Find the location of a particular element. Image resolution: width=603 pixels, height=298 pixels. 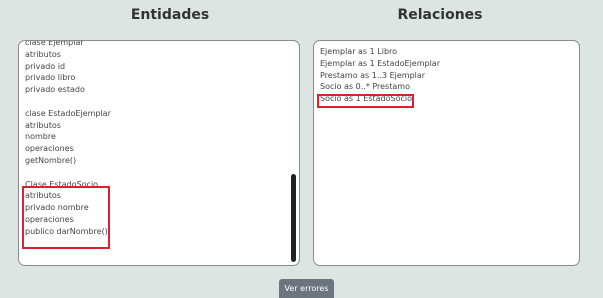

relations-title: Relaciones is located at coordinates (440, 15).